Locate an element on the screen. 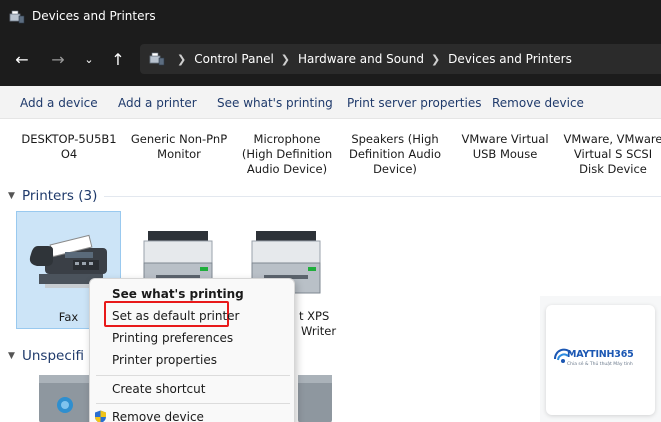  watermark-tagline: Chia sẻ & Thủ thuật Máy tính is located at coordinates (600, 364).